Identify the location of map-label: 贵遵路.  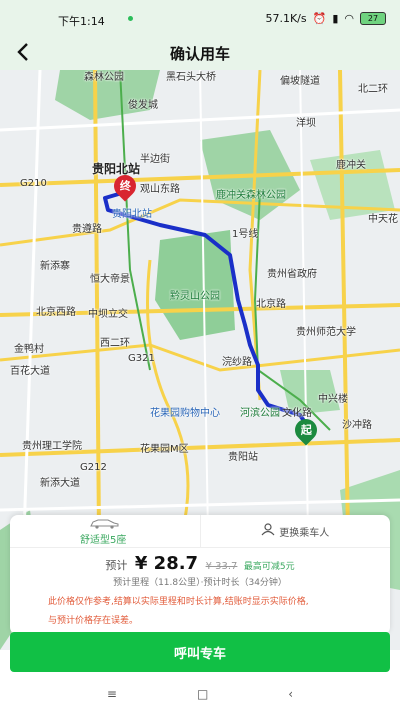
(87, 229).